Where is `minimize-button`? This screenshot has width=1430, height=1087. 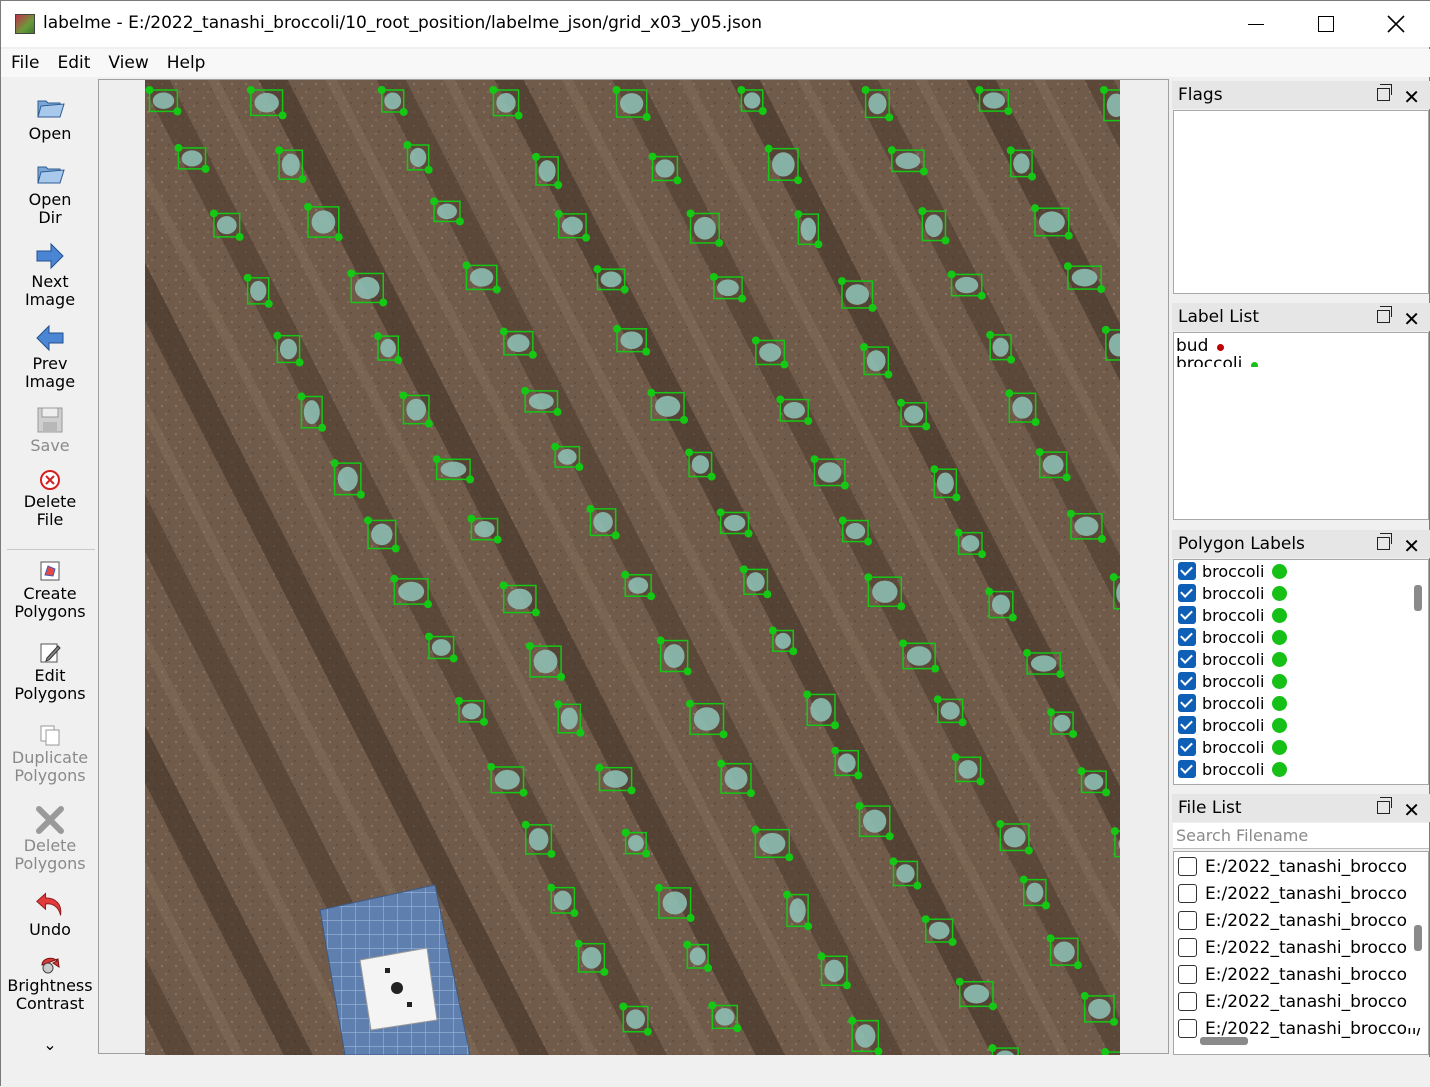 minimize-button is located at coordinates (1256, 24).